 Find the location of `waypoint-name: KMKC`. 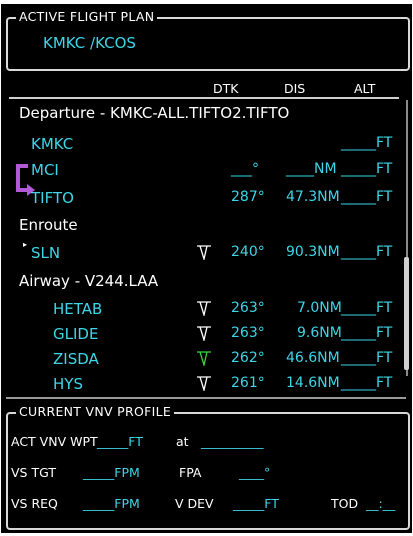

waypoint-name: KMKC is located at coordinates (52, 144).